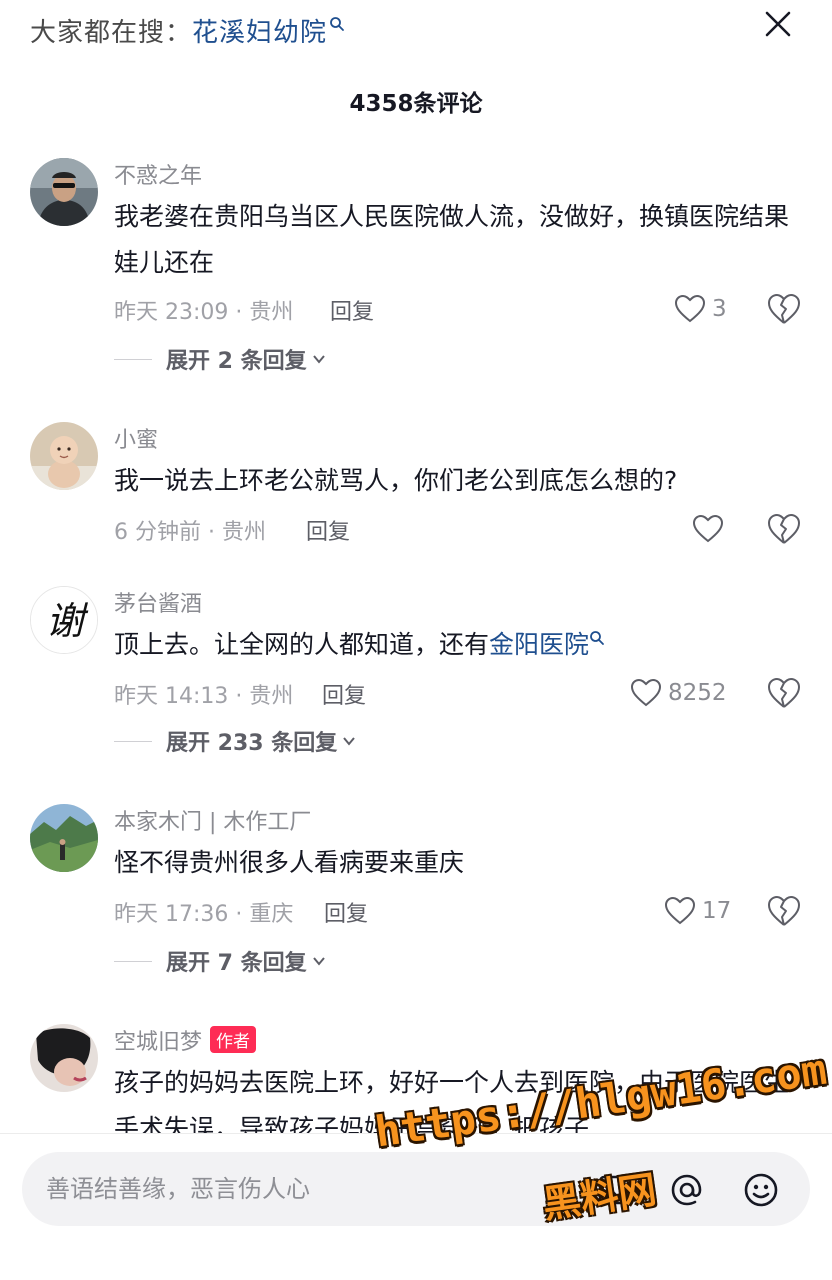 This screenshot has width=832, height=1280. I want to click on author-badge: 作者, so click(233, 1039).